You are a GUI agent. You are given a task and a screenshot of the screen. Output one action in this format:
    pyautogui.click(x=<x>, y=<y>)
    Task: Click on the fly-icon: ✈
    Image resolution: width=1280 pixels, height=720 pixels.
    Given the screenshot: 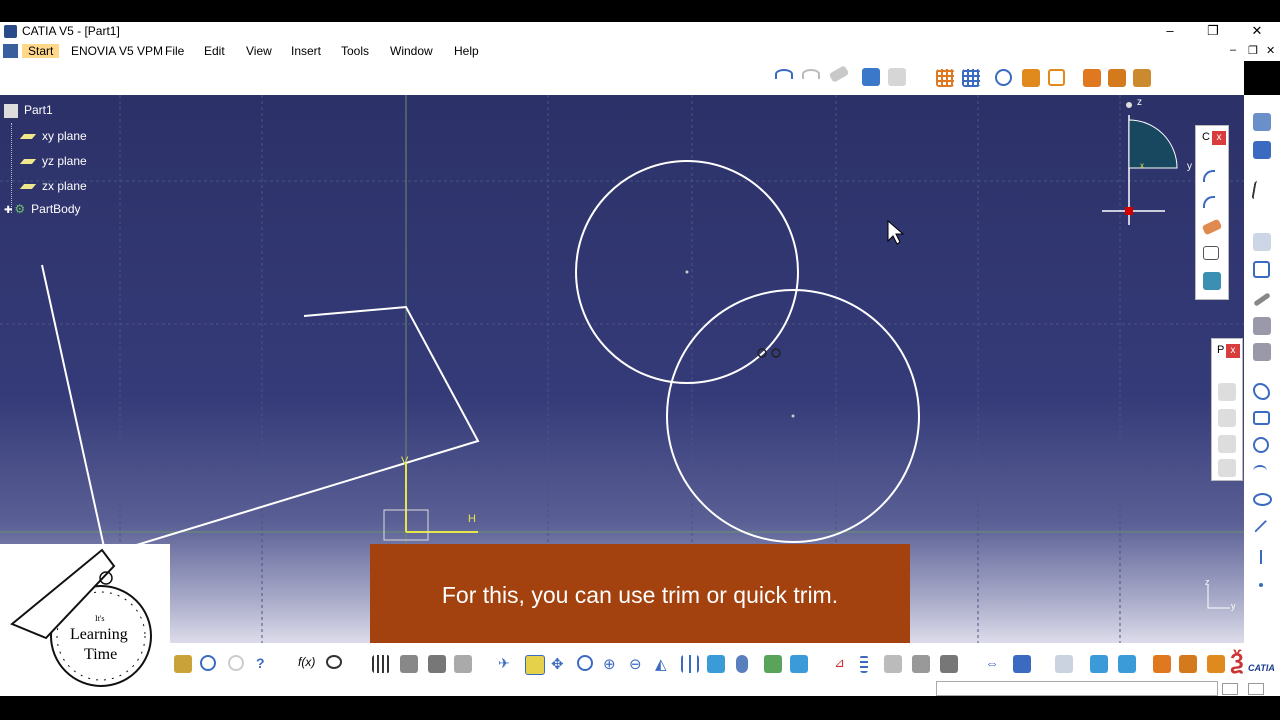 What is the action you would take?
    pyautogui.click(x=507, y=664)
    